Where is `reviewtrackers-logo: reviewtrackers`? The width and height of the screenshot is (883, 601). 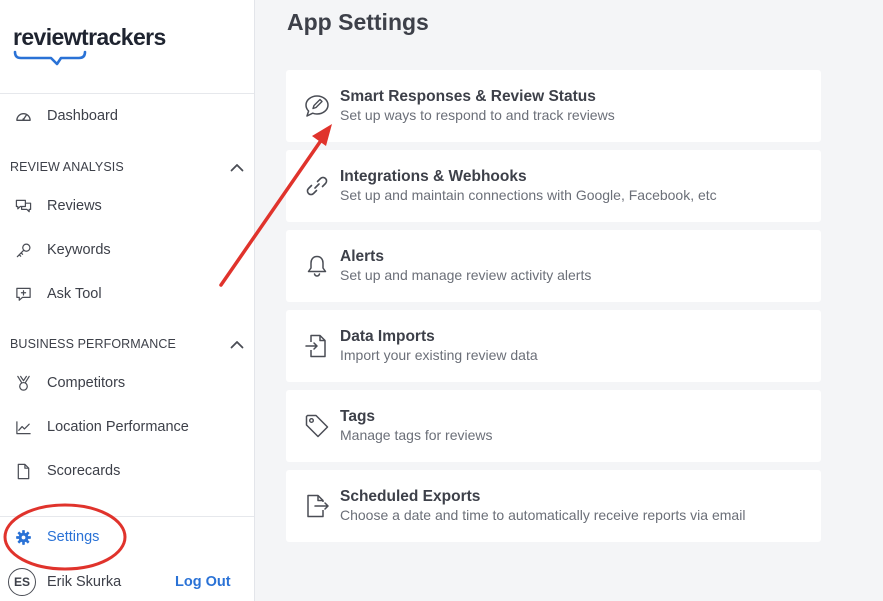 reviewtrackers-logo: reviewtrackers is located at coordinates (89, 45).